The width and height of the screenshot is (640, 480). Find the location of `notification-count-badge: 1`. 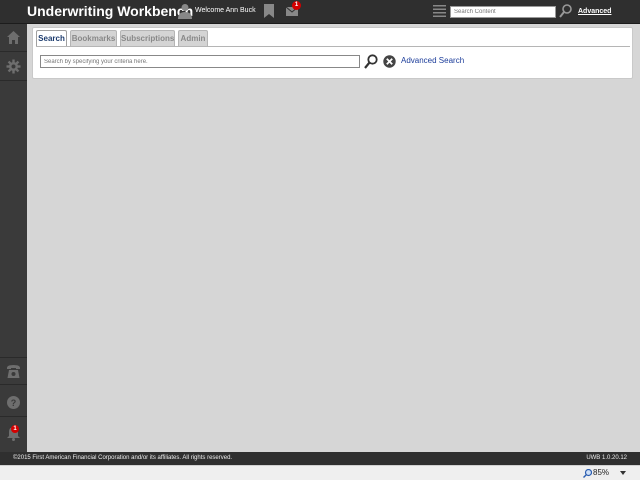

notification-count-badge: 1 is located at coordinates (15, 429).